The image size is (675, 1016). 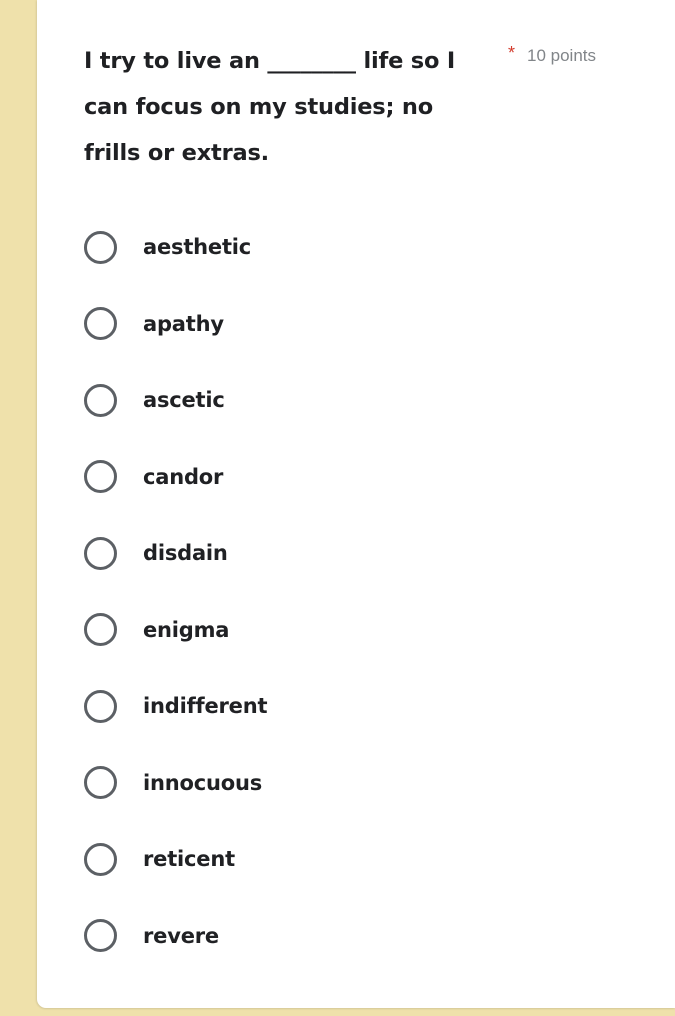 I want to click on option-label: reticent, so click(x=189, y=859).